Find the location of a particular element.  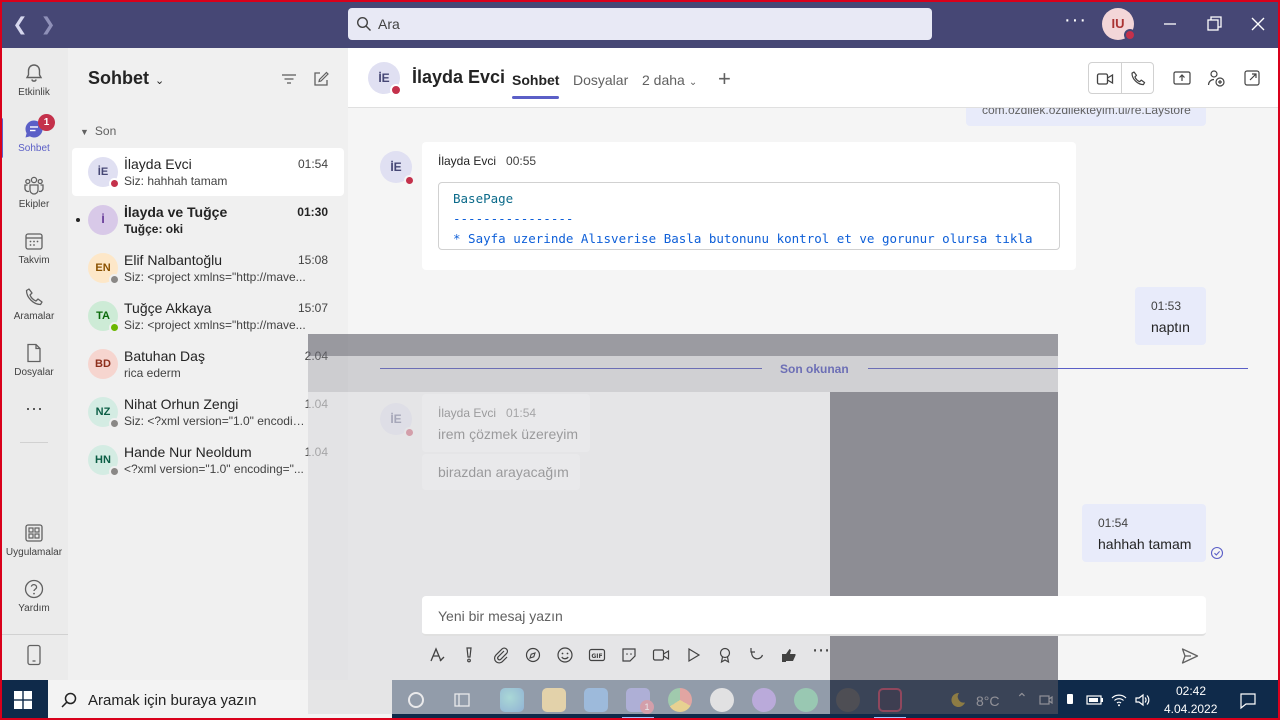

chat-item-ilayda-evci: İE İlayda Evci 01:54 Siz: hahhah tamam is located at coordinates (208, 172).